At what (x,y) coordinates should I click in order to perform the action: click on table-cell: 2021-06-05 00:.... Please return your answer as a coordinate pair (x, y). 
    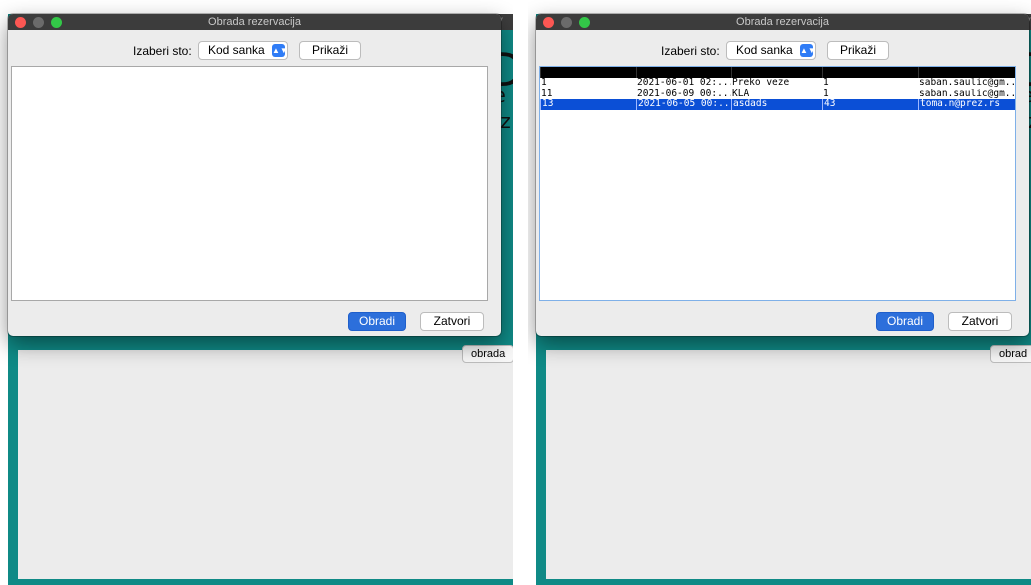
    Looking at the image, I should click on (683, 104).